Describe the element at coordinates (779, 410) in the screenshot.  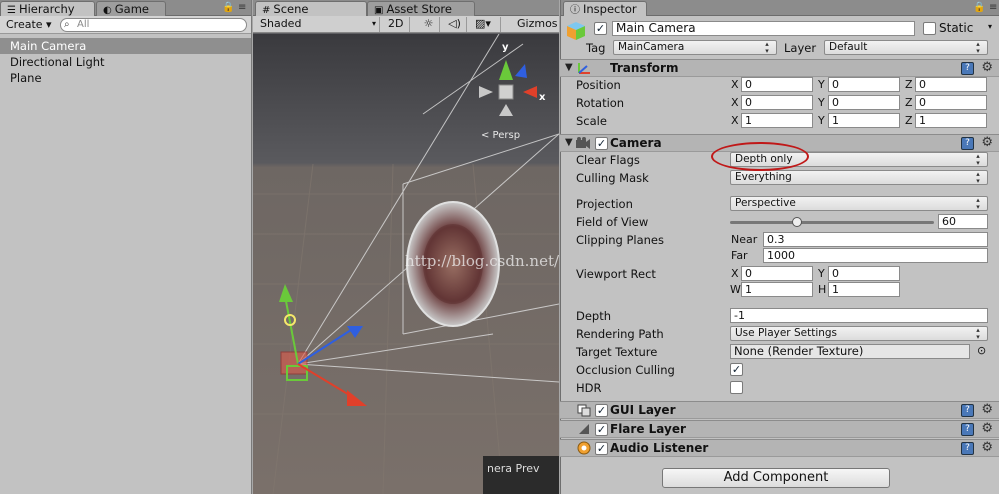
I see `gui-layer-header: ✓ GUI Layer ? ⚙` at that location.